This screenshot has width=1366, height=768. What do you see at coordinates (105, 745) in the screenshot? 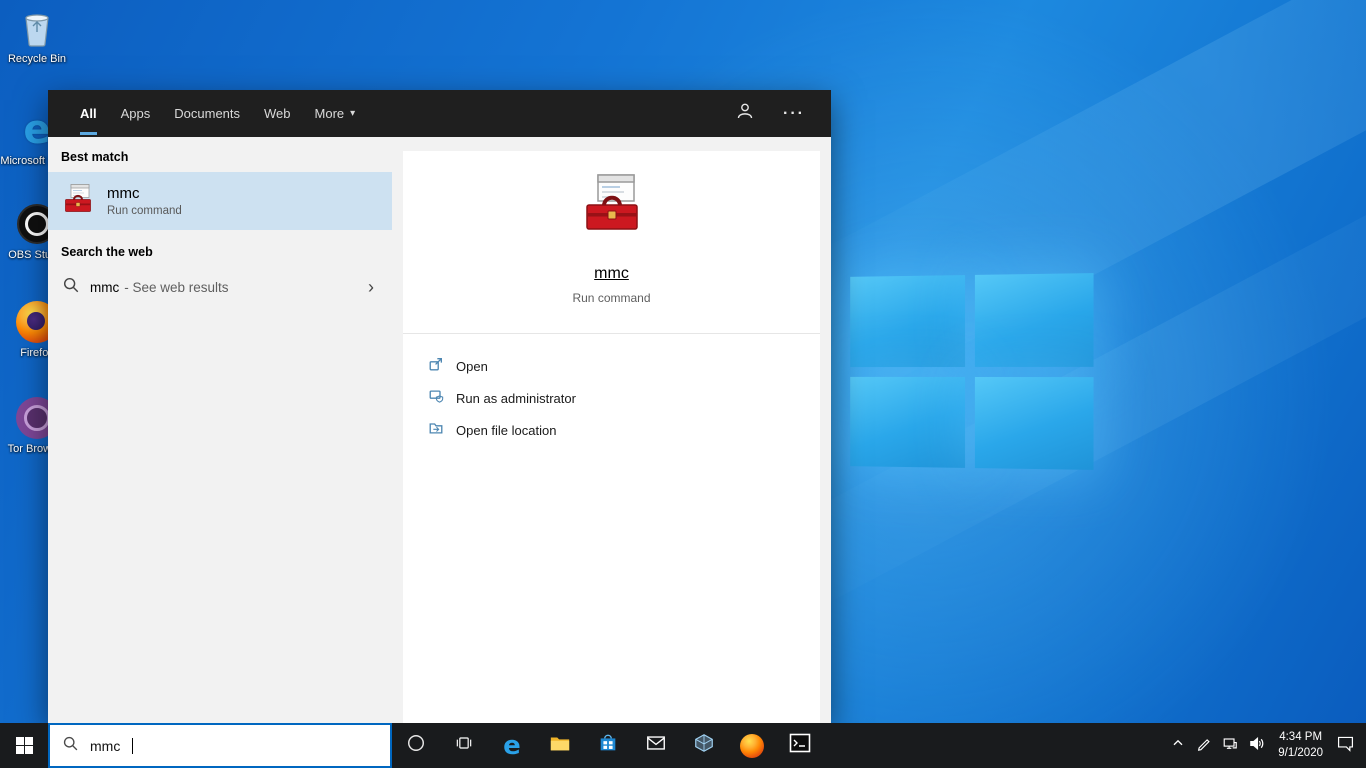
I see `search-input-value: mmc` at bounding box center [105, 745].